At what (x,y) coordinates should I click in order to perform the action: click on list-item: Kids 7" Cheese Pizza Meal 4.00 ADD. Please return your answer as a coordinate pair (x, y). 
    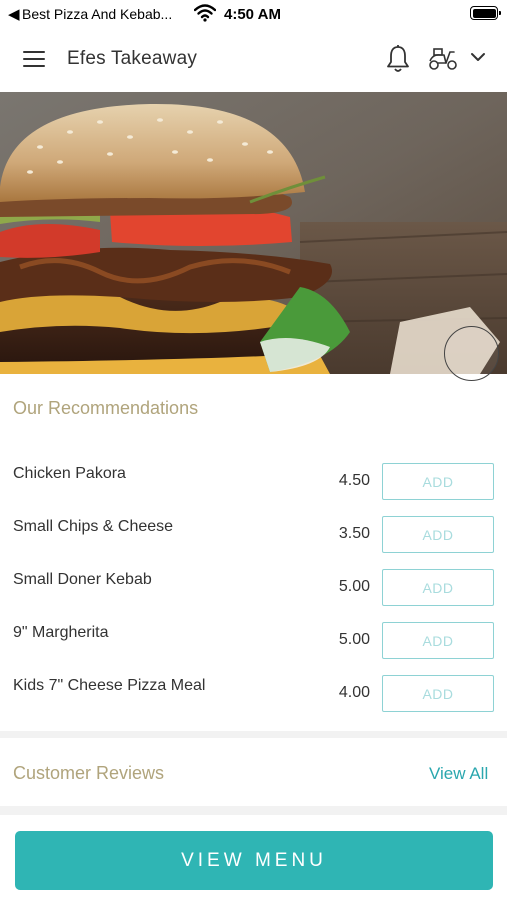
    Looking at the image, I should click on (253, 701).